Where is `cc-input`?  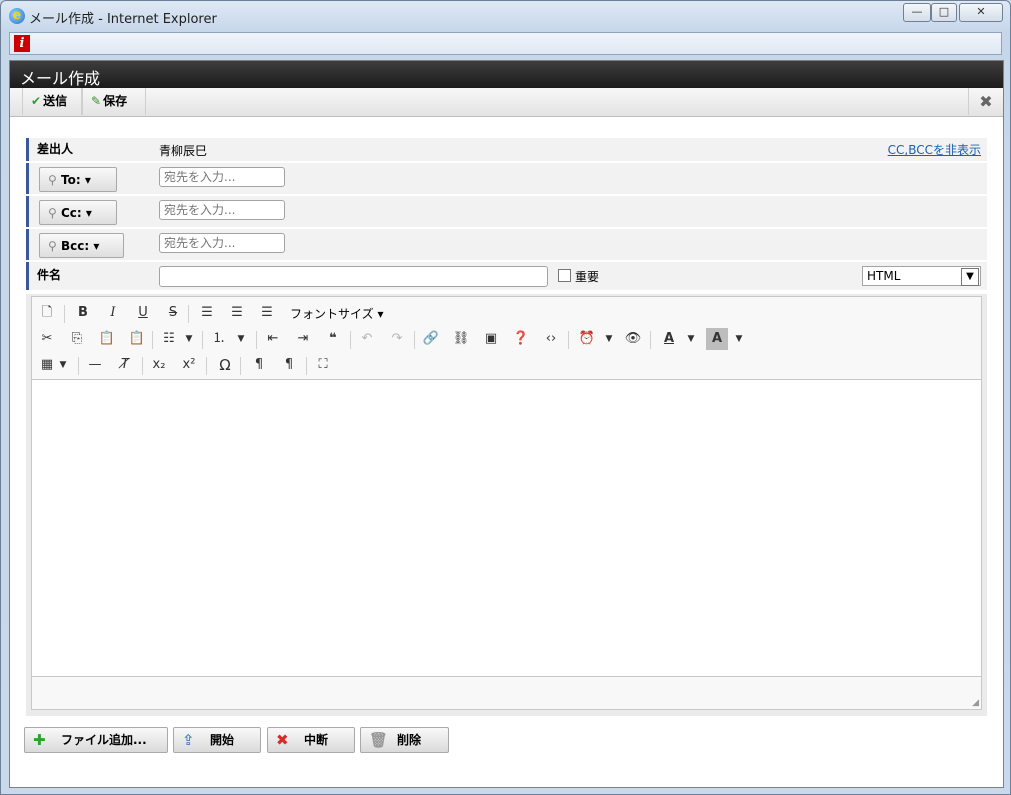
cc-input is located at coordinates (222, 210).